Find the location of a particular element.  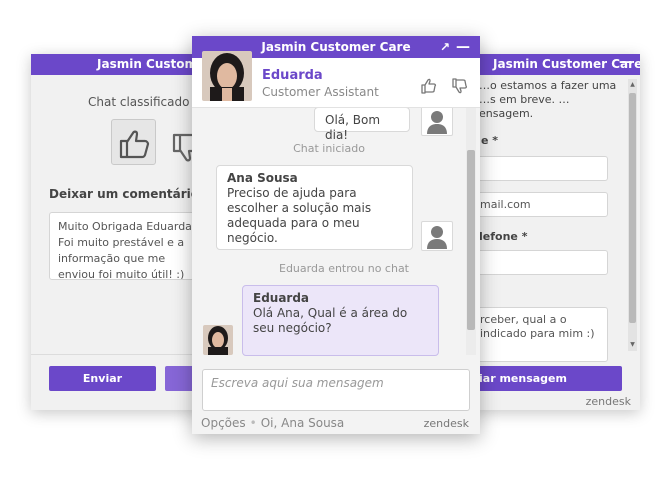

chat-footer: Opções • Oi, Ana Sousa is located at coordinates (272, 423).